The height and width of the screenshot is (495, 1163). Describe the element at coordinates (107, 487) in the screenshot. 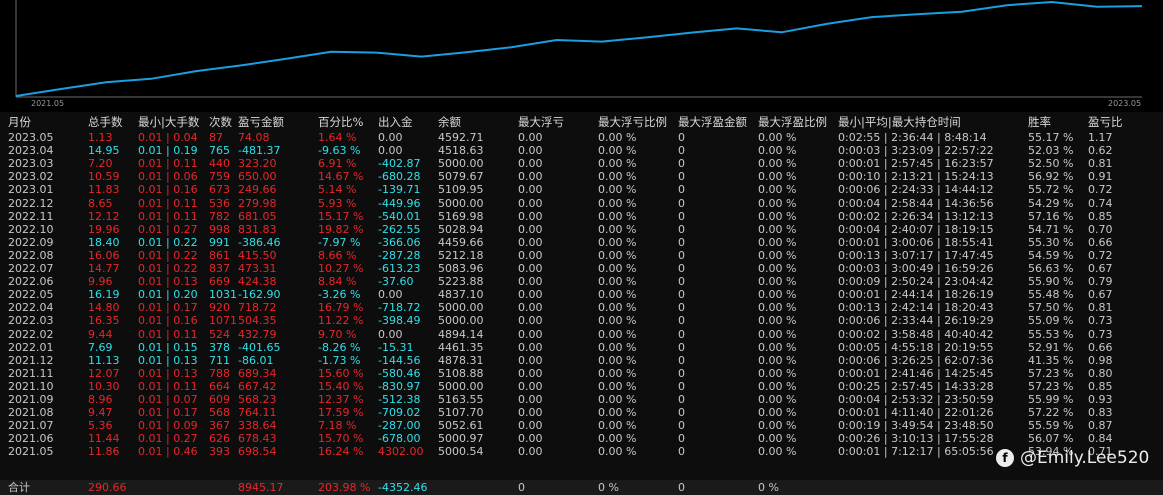

I see `total-hands: 290.66` at that location.